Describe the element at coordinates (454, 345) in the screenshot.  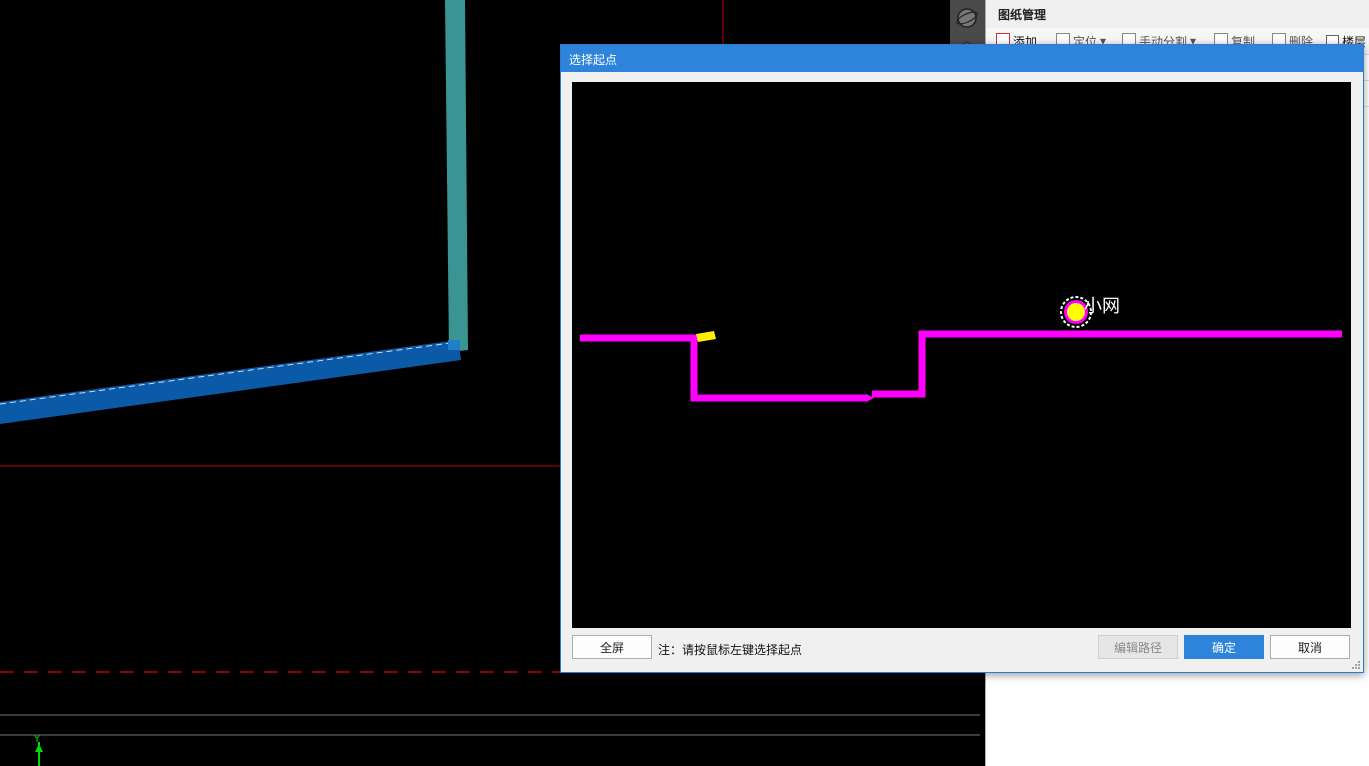
I see `wall-joint` at that location.